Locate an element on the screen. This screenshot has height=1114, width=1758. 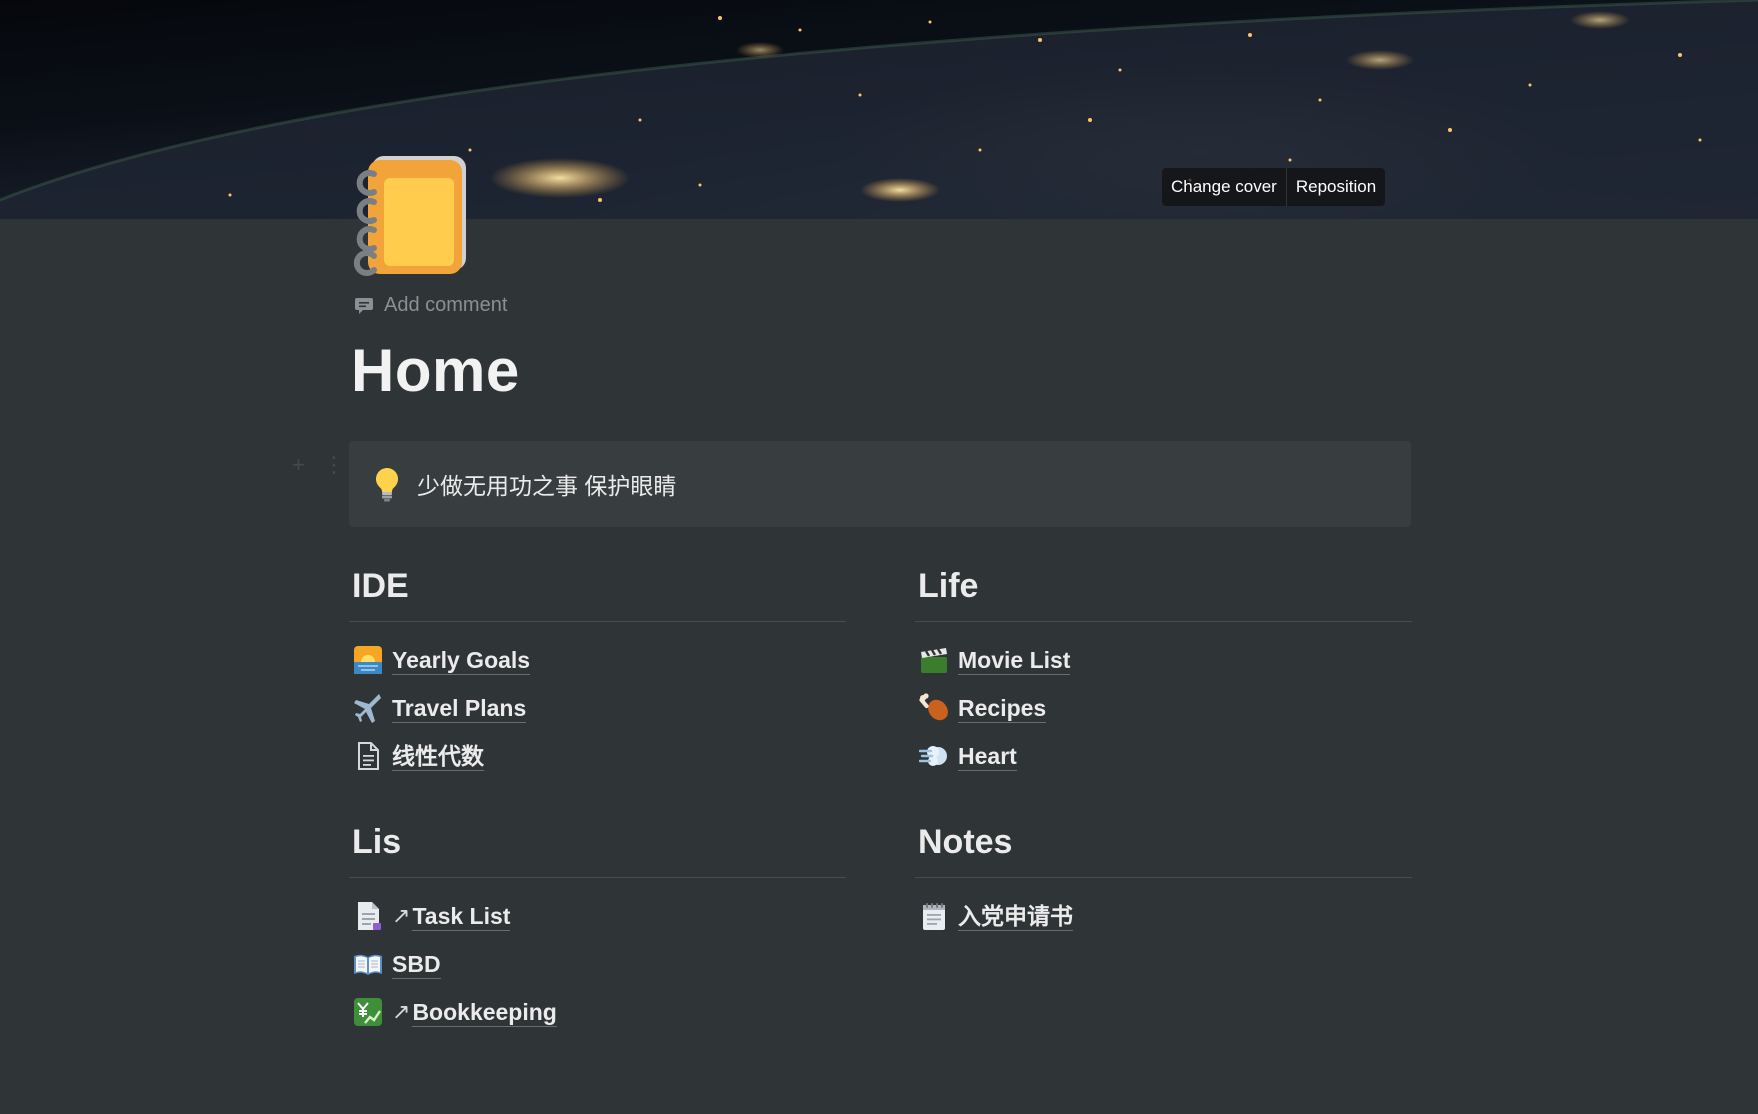
comment-icon is located at coordinates (364, 306).